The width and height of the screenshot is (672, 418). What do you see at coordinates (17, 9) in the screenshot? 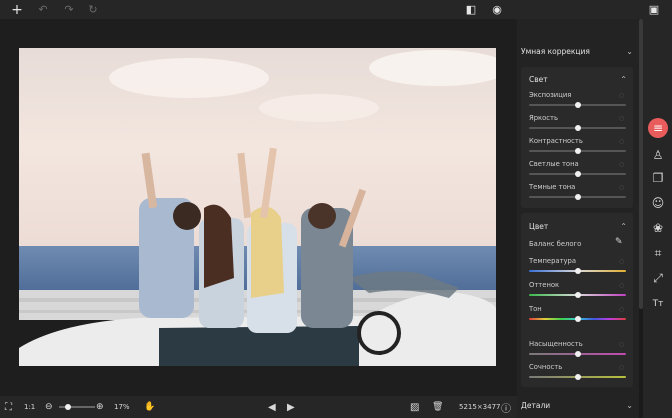
I see `add-icon: +` at bounding box center [17, 9].